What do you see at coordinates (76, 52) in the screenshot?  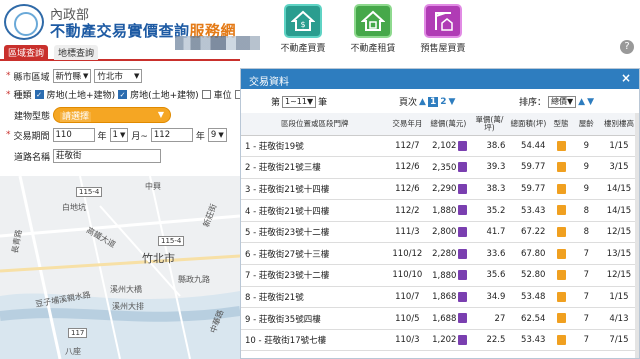 I see `tab-landmark-search: 地標查詢` at bounding box center [76, 52].